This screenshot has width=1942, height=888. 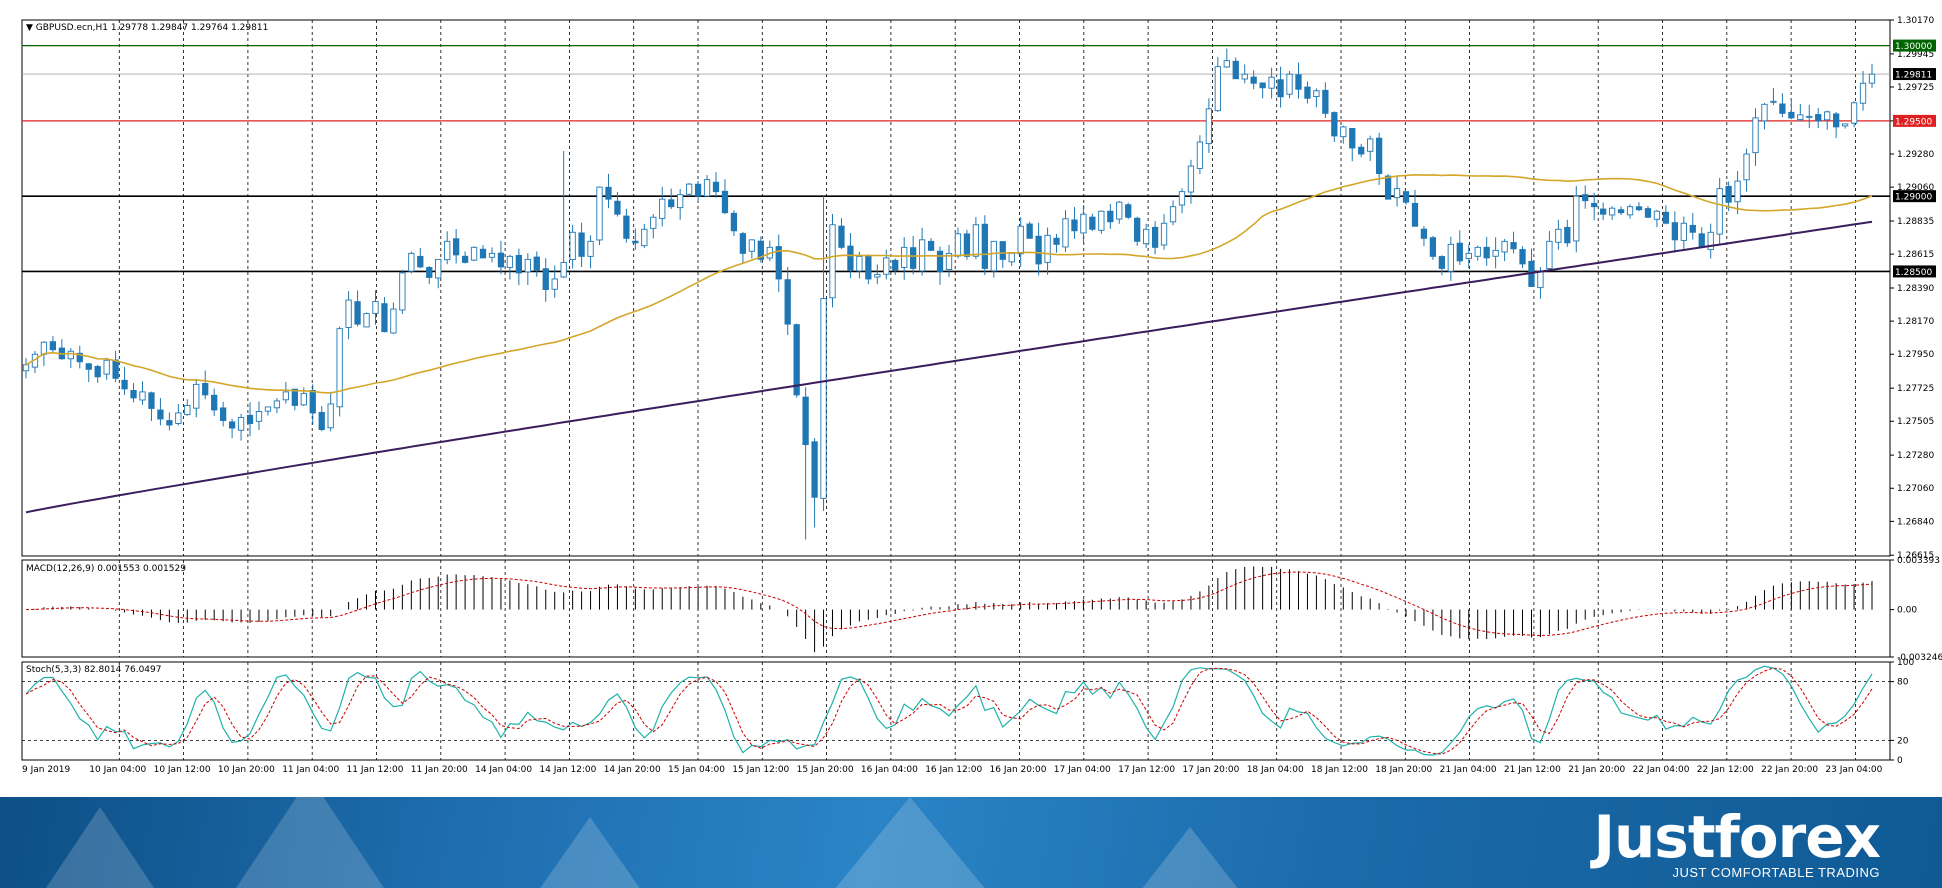 What do you see at coordinates (956, 608) in the screenshot?
I see `macd-panel` at bounding box center [956, 608].